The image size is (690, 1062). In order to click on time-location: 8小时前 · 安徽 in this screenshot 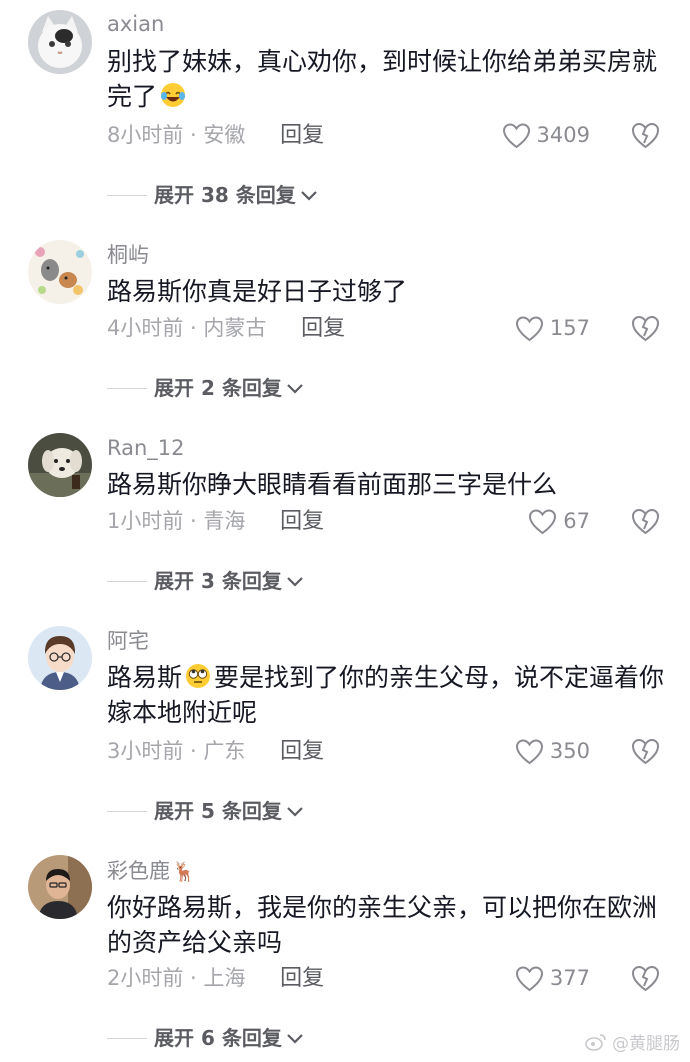, I will do `click(176, 135)`.